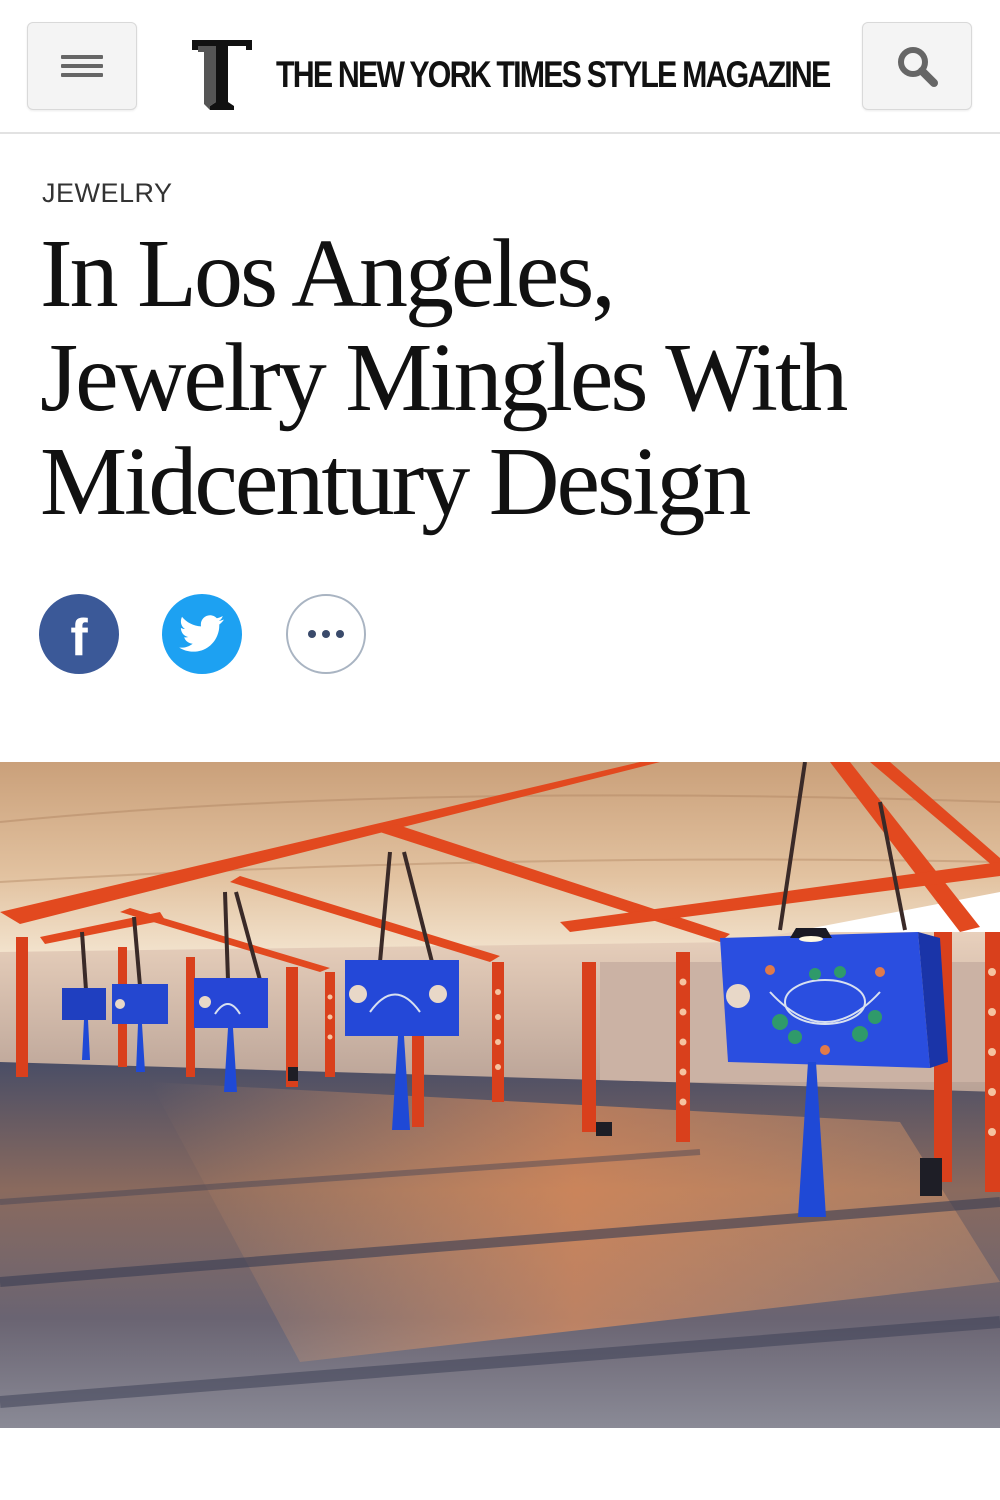 The width and height of the screenshot is (1000, 1500). I want to click on search-button, so click(917, 66).